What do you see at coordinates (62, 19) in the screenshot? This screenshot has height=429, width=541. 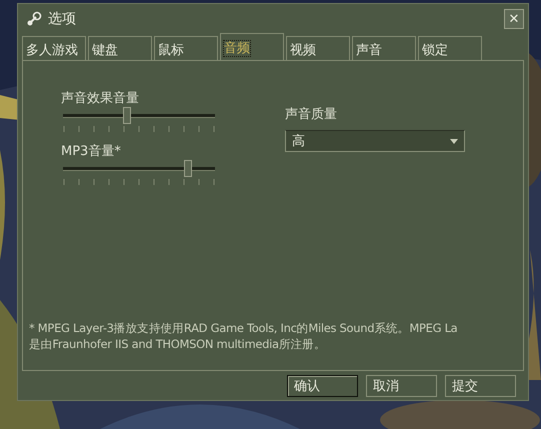 I see `window-title: 选项` at bounding box center [62, 19].